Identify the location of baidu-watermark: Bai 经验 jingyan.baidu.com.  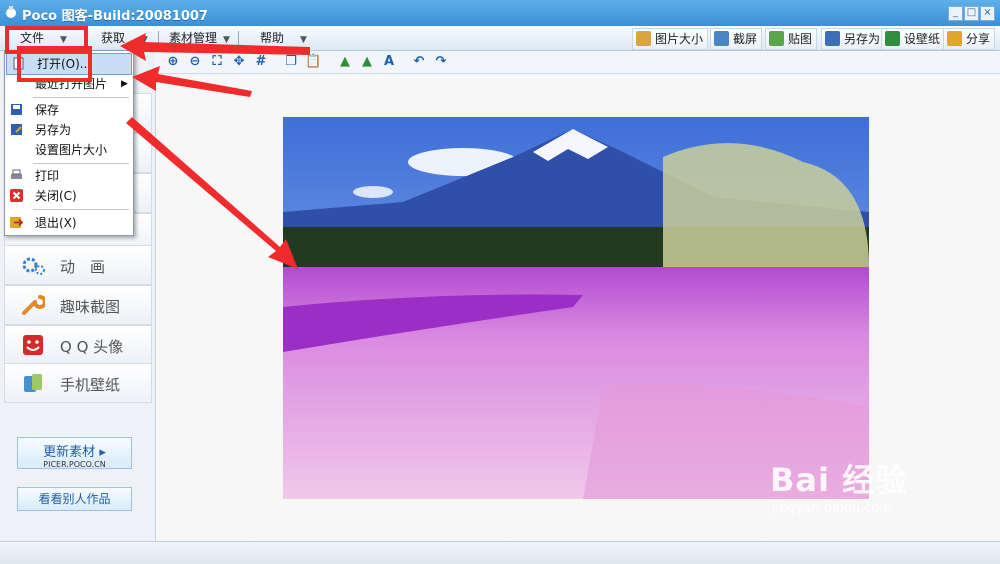
(839, 485).